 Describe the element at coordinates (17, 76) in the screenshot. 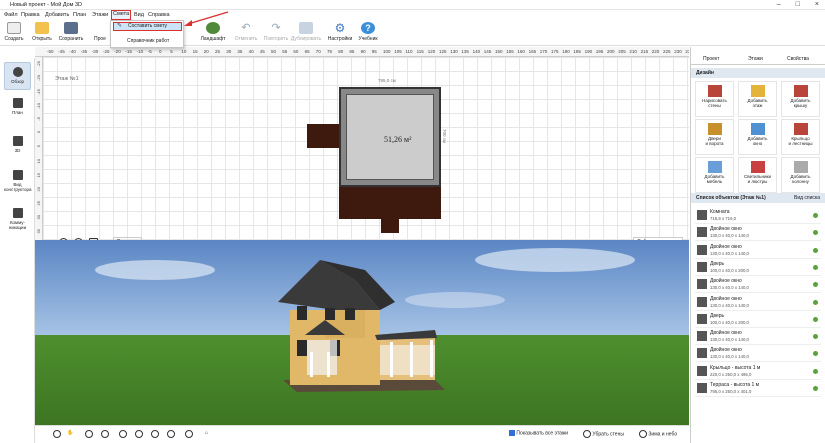

I see `view-overview-button: Обзор` at that location.